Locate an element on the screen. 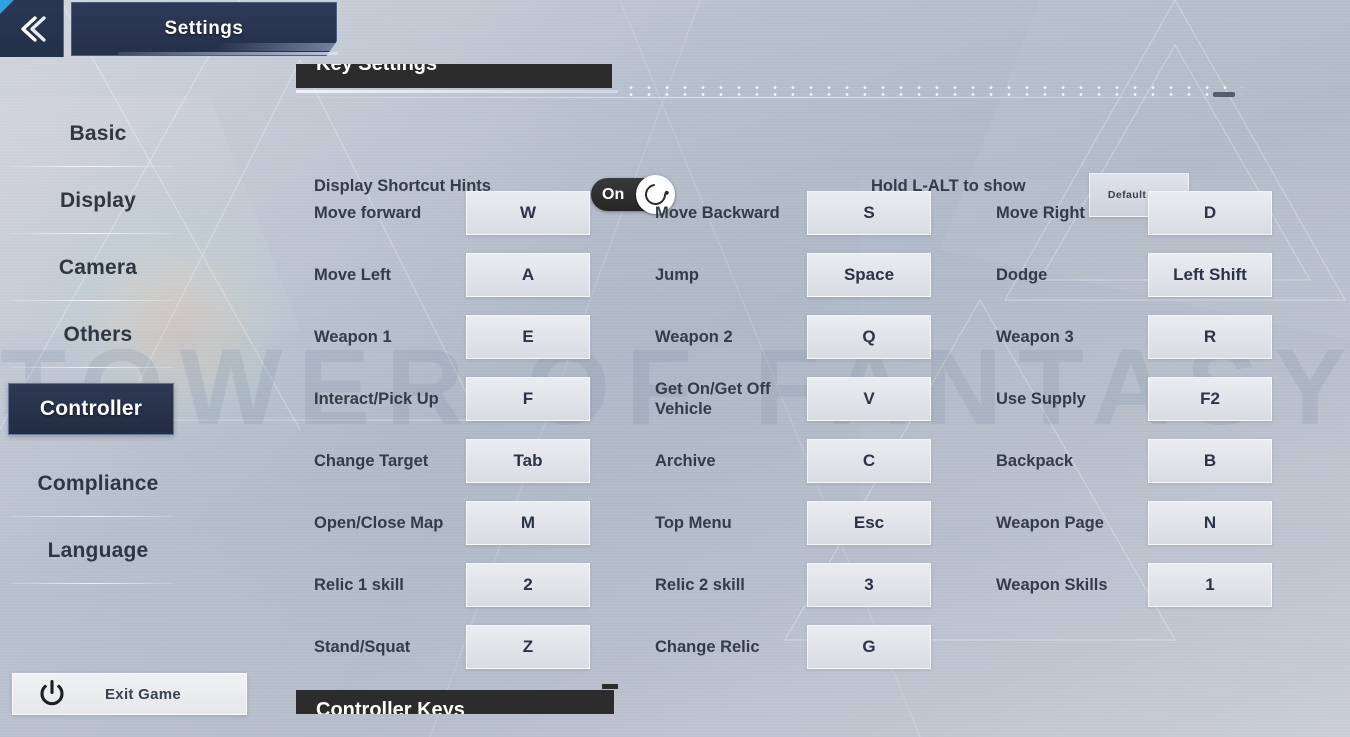  keybind-key-button: G is located at coordinates (869, 647).